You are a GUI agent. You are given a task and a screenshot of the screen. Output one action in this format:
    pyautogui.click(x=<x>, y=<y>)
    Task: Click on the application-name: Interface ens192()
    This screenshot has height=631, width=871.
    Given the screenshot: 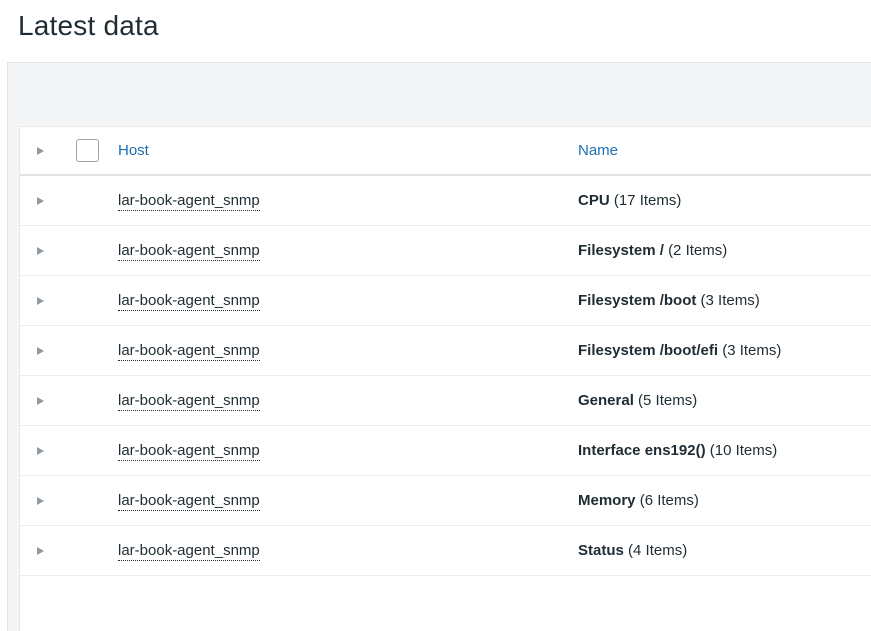 What is the action you would take?
    pyautogui.click(x=642, y=450)
    